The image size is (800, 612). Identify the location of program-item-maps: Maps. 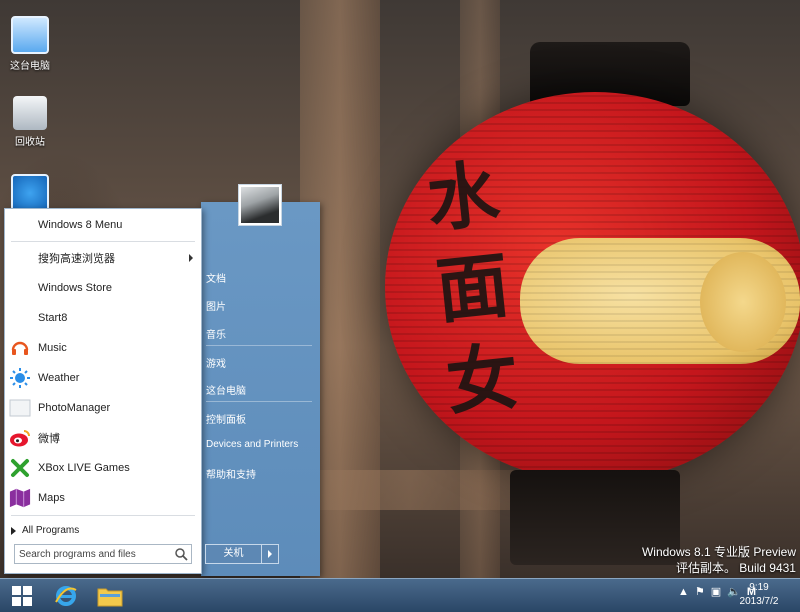
(103, 498).